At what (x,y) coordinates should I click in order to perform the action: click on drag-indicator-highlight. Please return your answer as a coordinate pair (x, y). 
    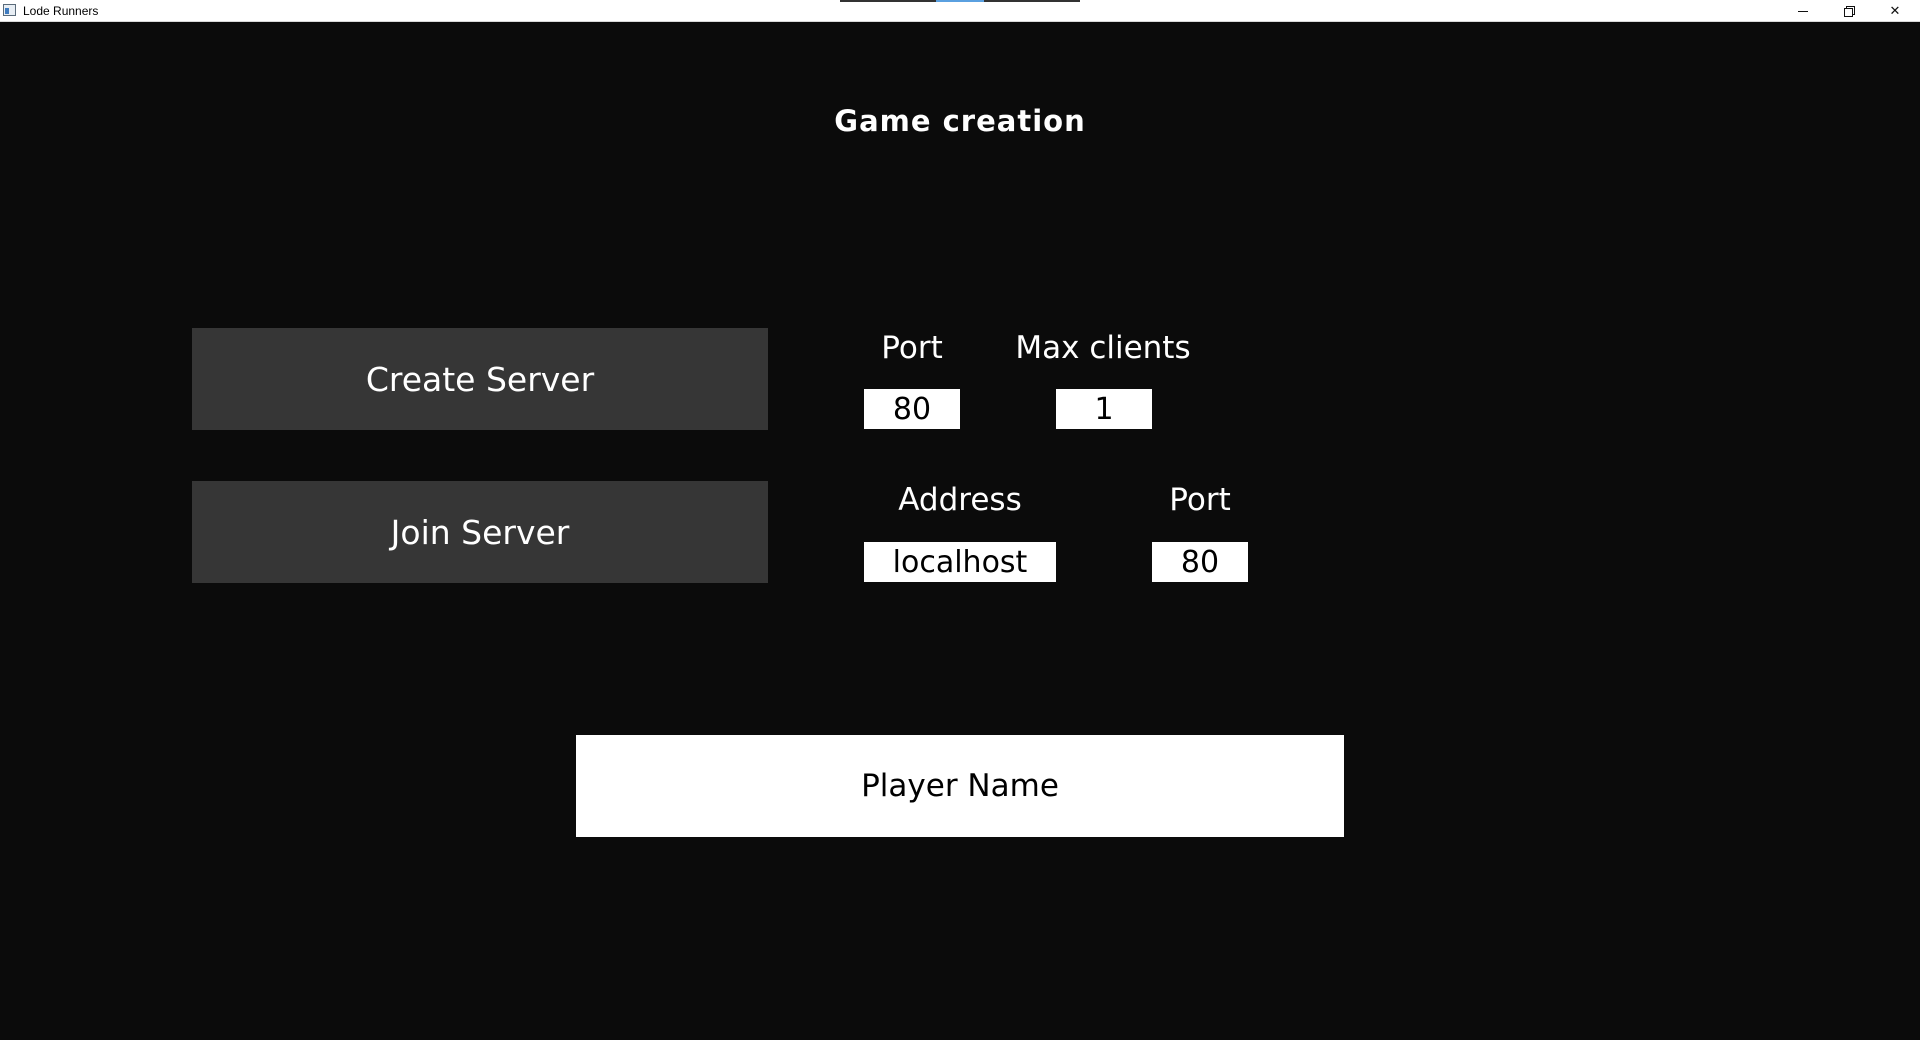
    Looking at the image, I should click on (960, 1).